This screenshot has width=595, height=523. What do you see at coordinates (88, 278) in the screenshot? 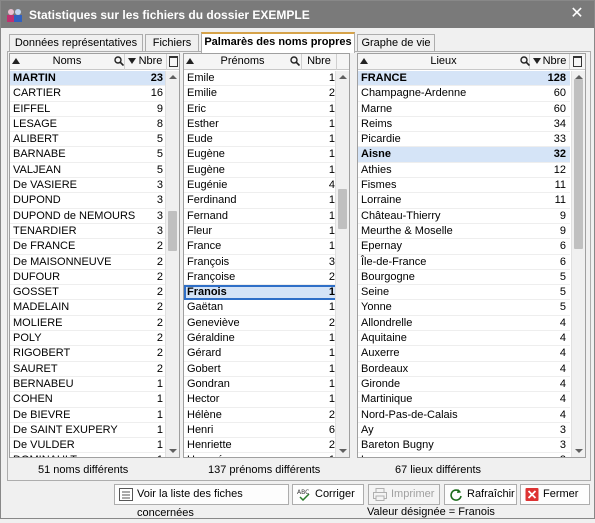
I see `noms-row: DUFOUR 2` at bounding box center [88, 278].